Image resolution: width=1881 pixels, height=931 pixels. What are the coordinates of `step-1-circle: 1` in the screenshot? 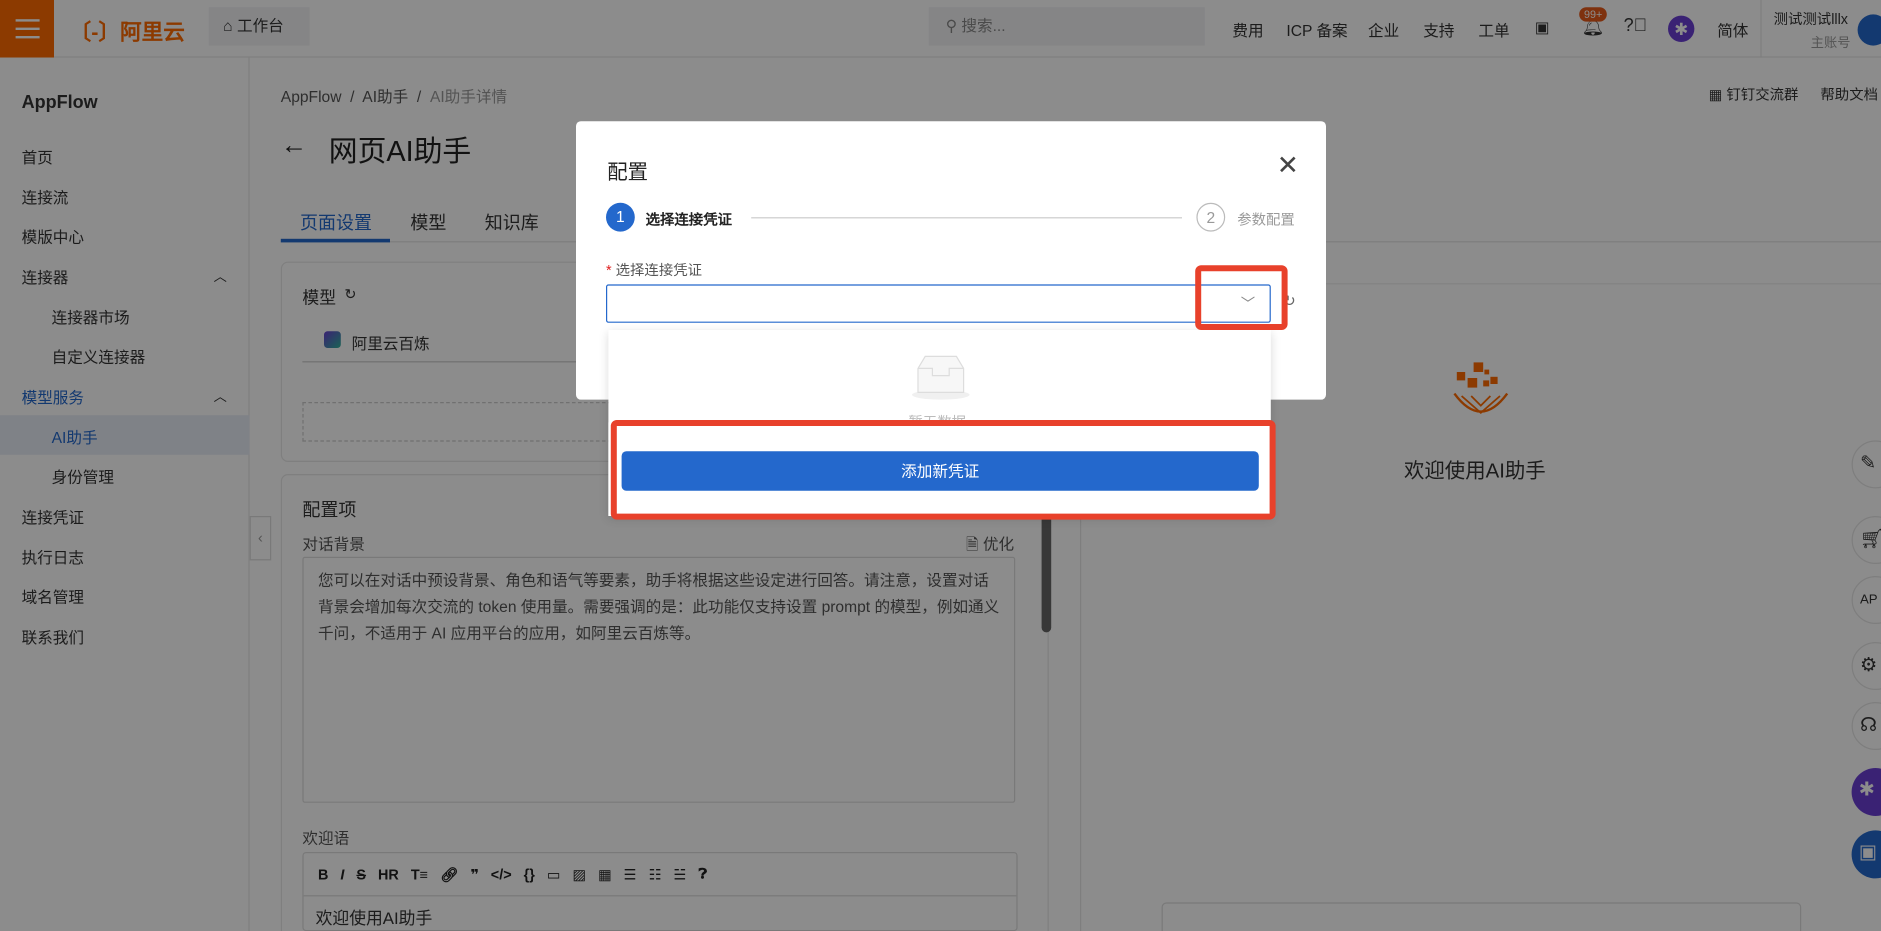 It's located at (620, 217).